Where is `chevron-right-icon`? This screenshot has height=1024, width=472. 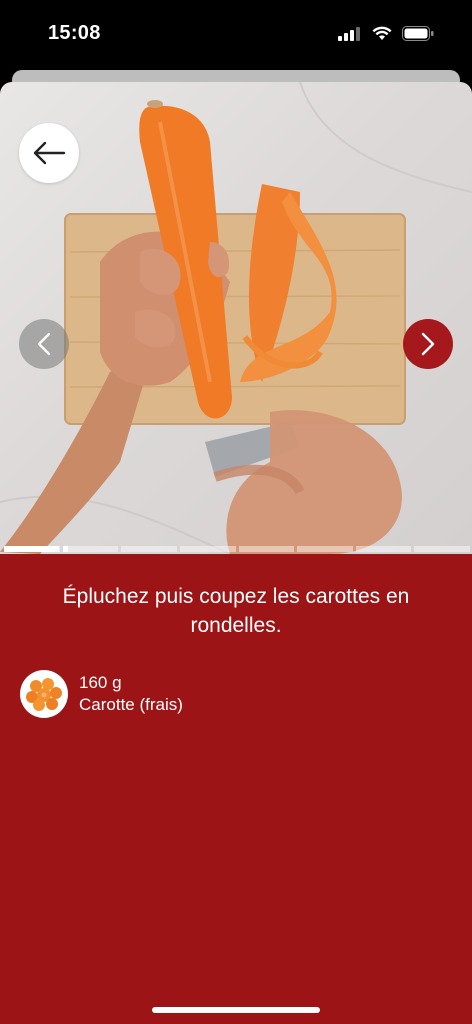 chevron-right-icon is located at coordinates (428, 344).